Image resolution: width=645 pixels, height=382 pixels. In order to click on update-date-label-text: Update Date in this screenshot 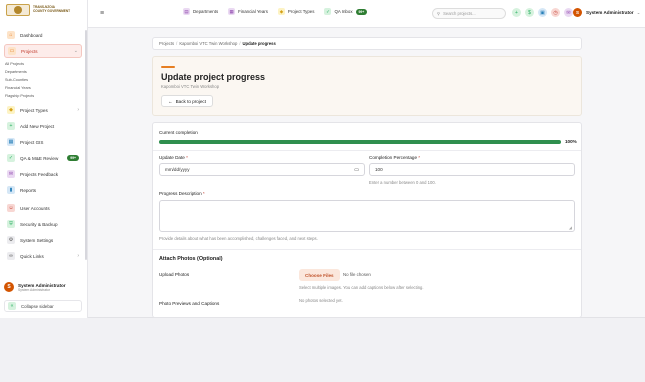, I will do `click(172, 157)`.